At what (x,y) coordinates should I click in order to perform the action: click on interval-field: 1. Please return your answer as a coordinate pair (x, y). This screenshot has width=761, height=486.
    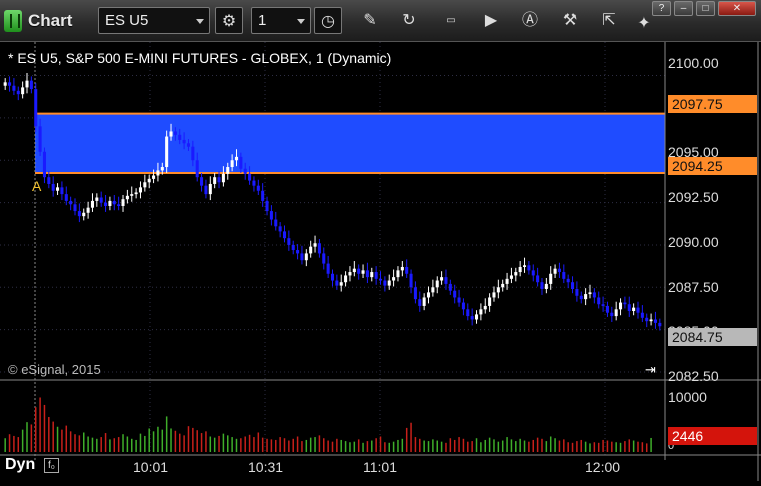
    Looking at the image, I should click on (281, 20).